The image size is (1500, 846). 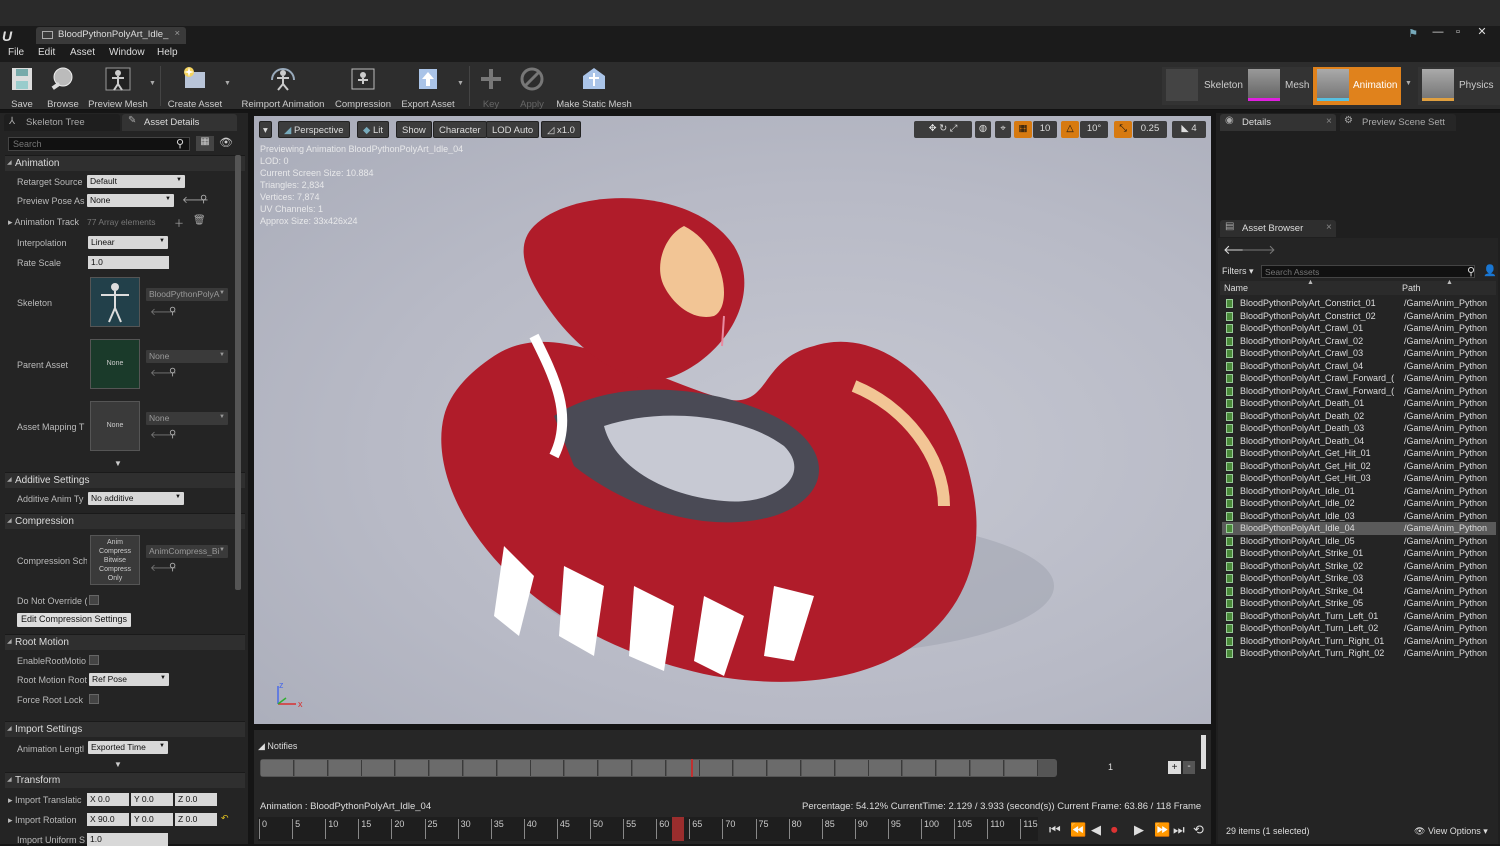 What do you see at coordinates (1203, 752) in the screenshot?
I see `timeline-scrollbar` at bounding box center [1203, 752].